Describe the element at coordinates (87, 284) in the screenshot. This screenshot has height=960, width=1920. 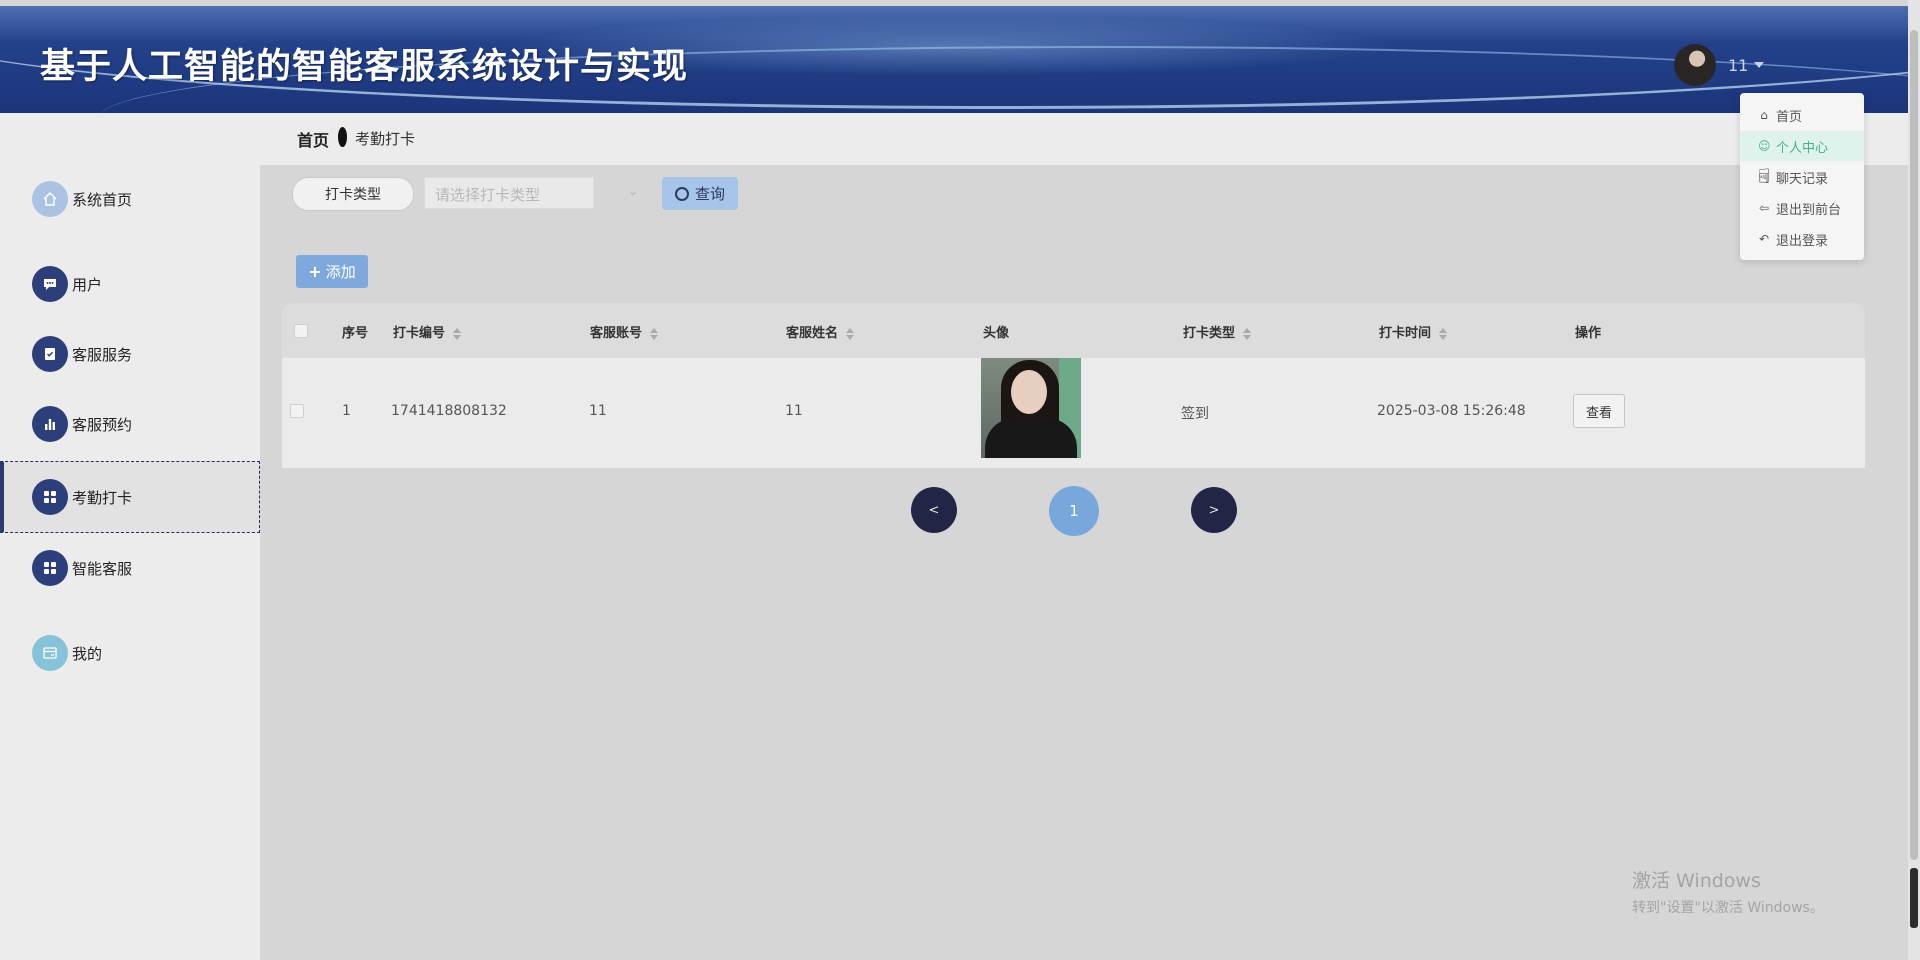
I see `sidebar-item-label: 用户` at that location.